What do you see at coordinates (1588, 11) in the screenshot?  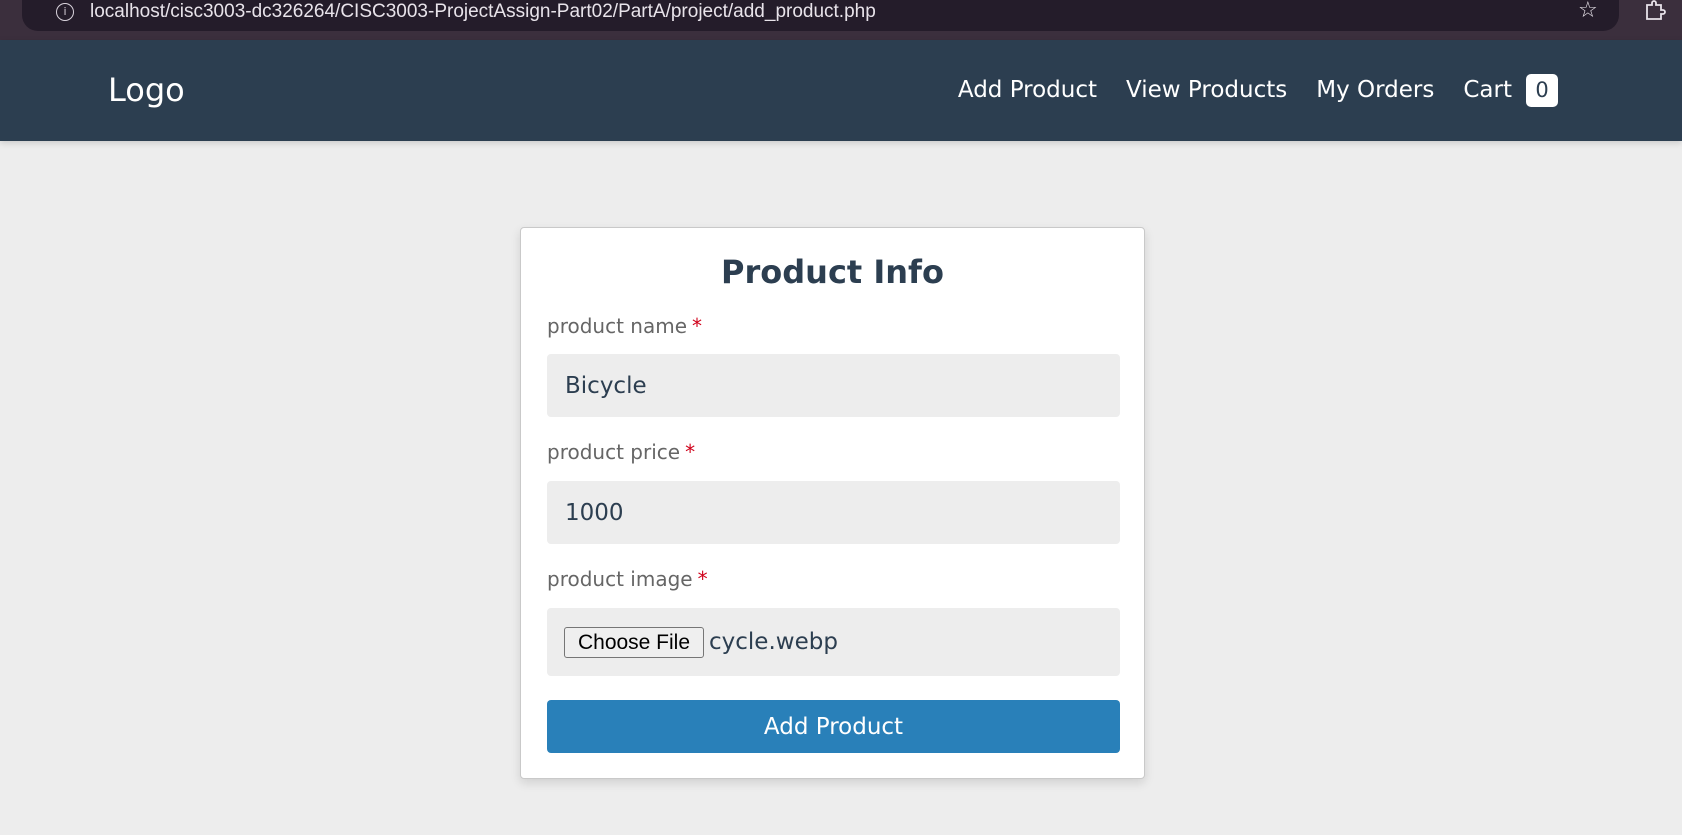 I see `star-icon: ☆` at bounding box center [1588, 11].